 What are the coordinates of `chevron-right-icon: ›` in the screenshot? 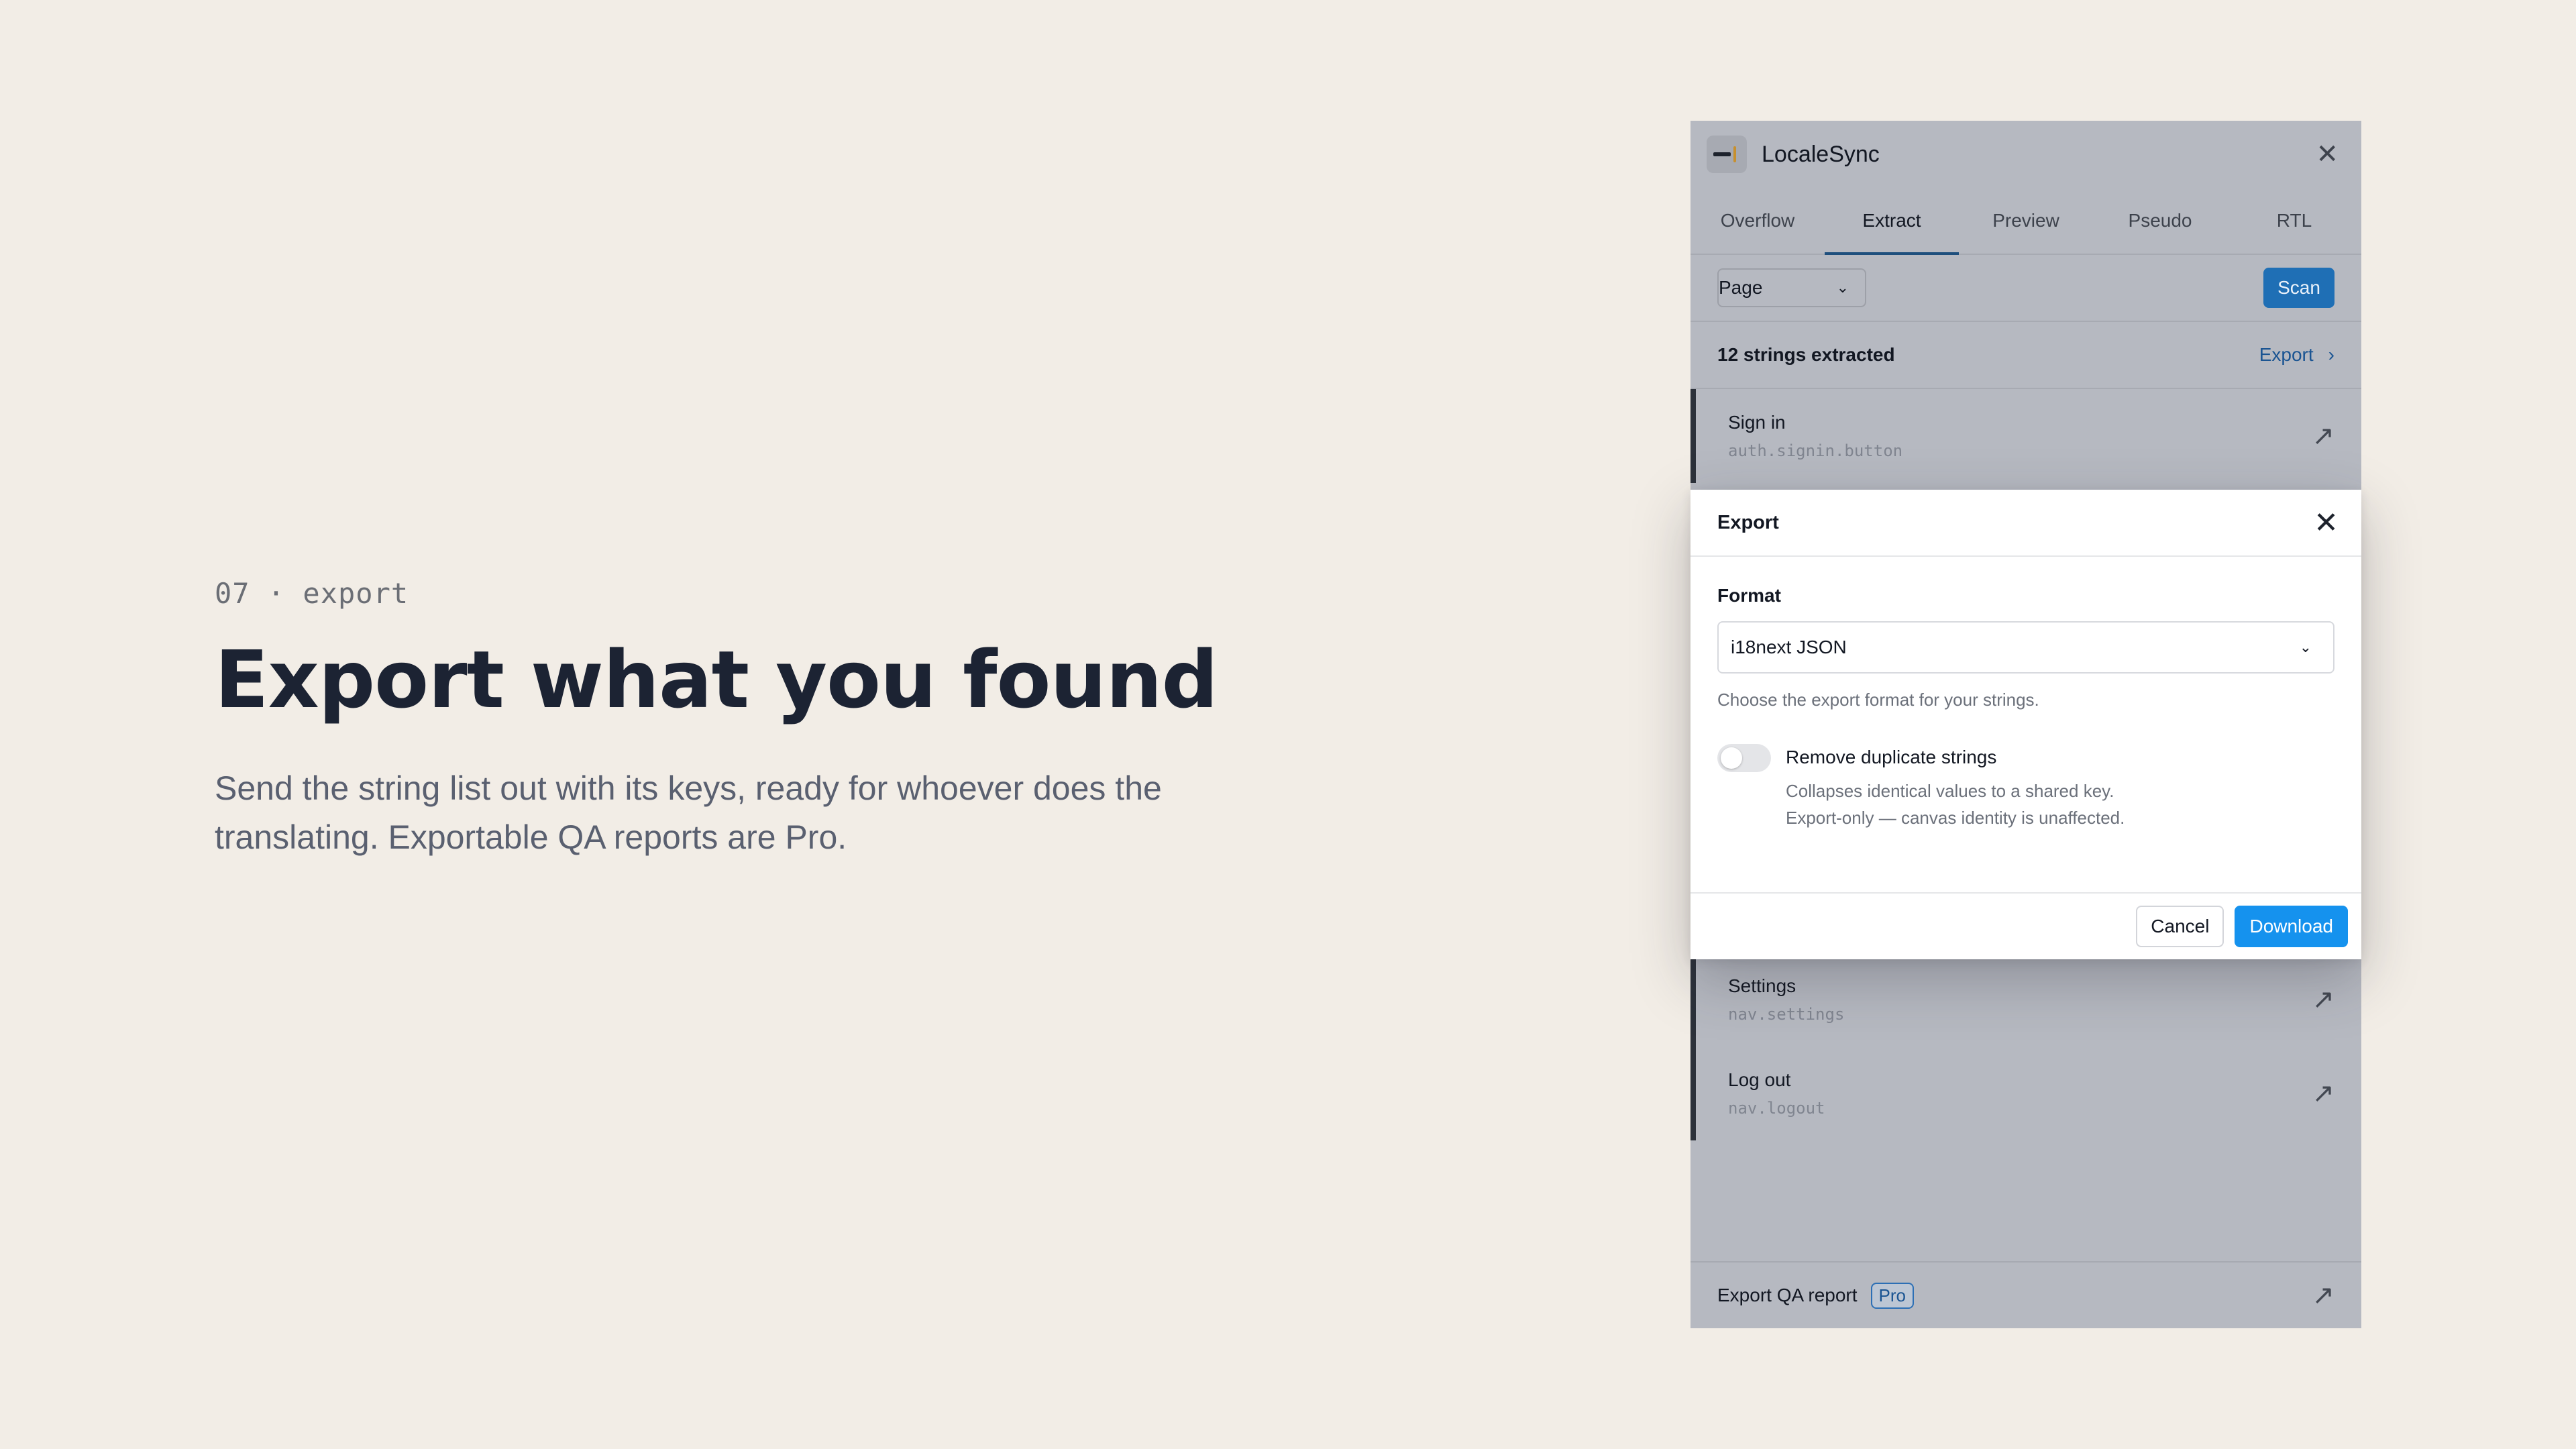 It's located at (2331, 354).